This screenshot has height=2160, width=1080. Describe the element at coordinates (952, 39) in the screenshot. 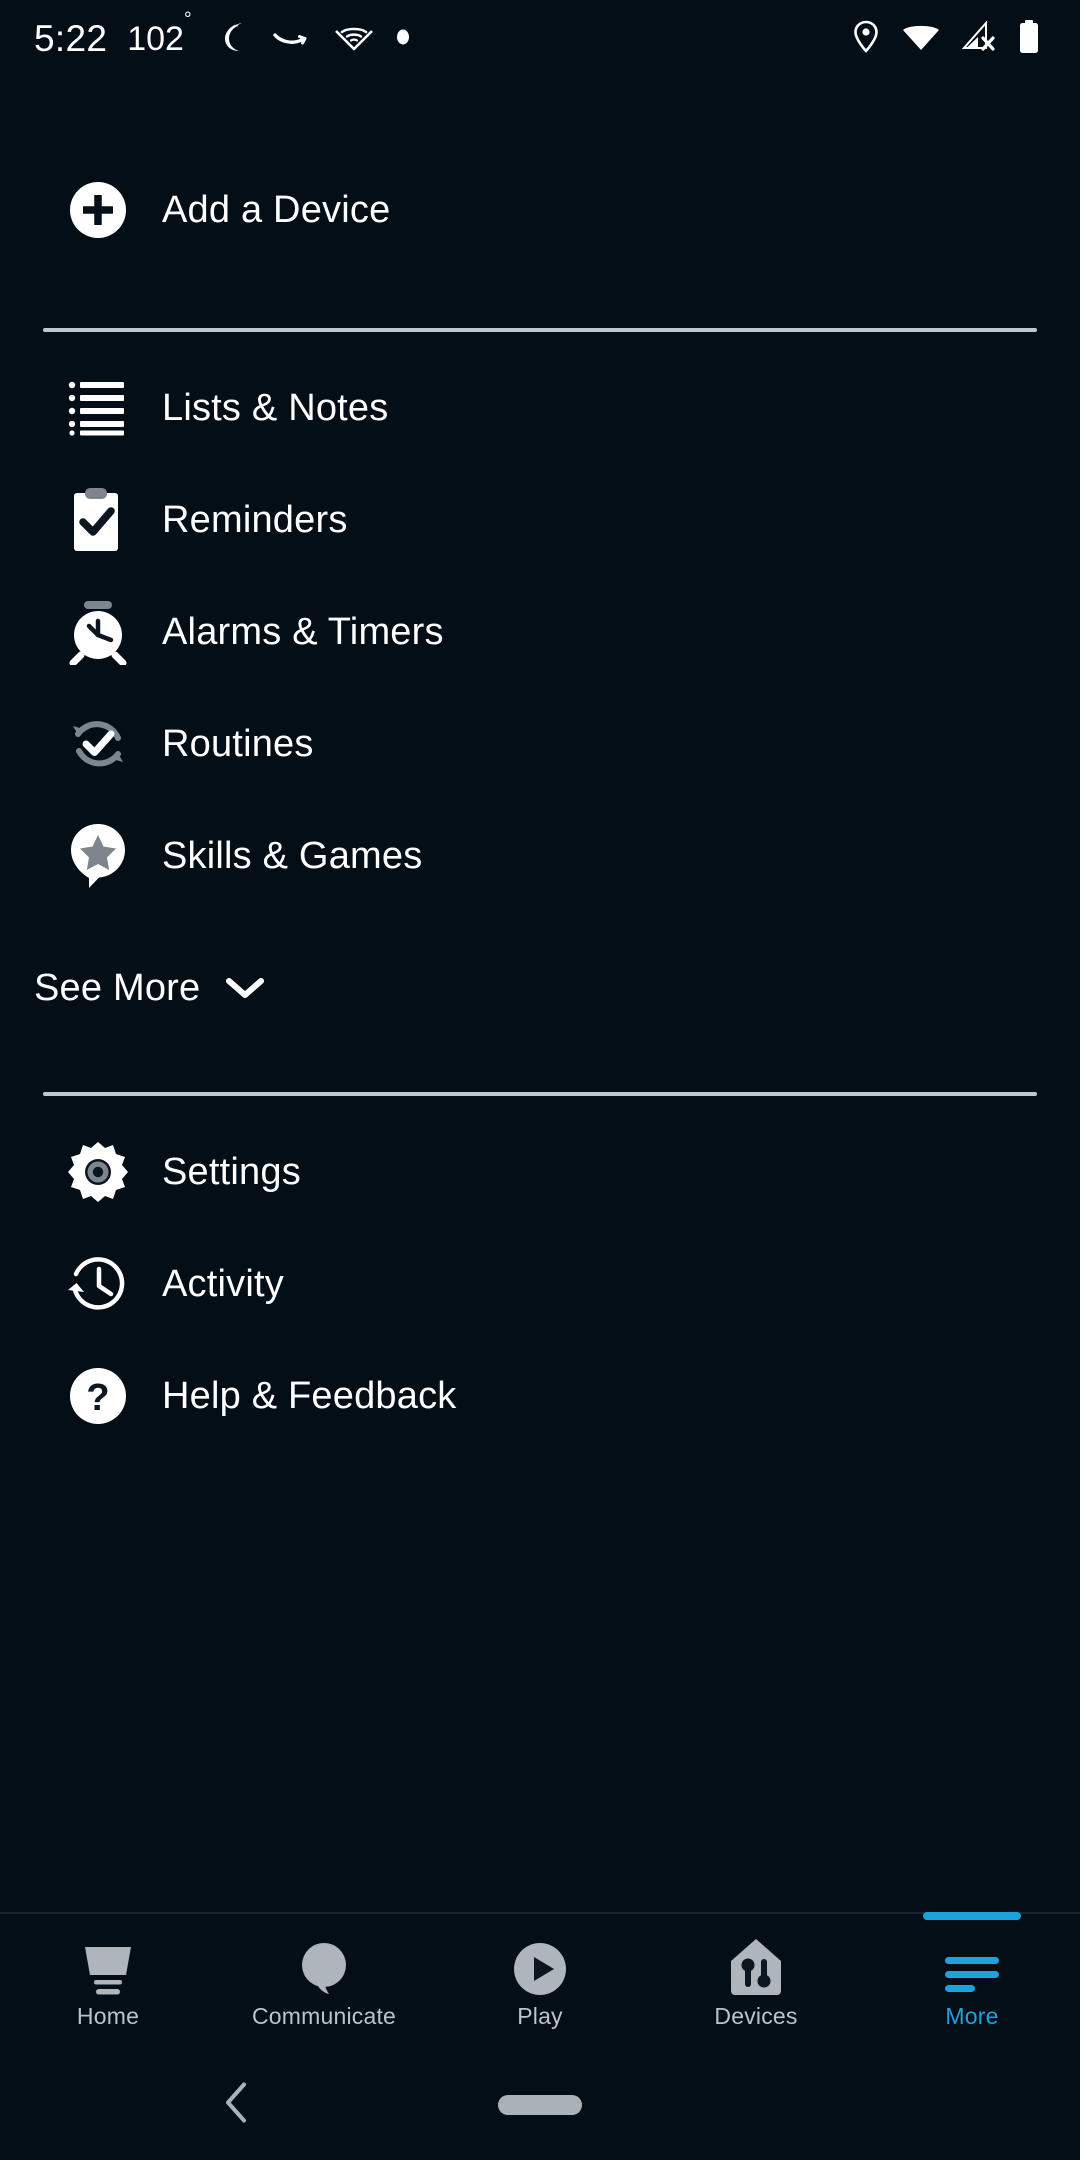

I see `status-bar-right` at that location.